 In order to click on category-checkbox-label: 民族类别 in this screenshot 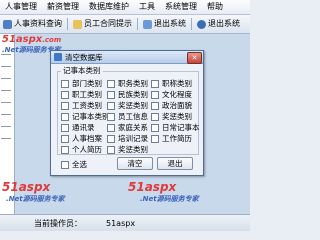, I will do `click(133, 94)`.